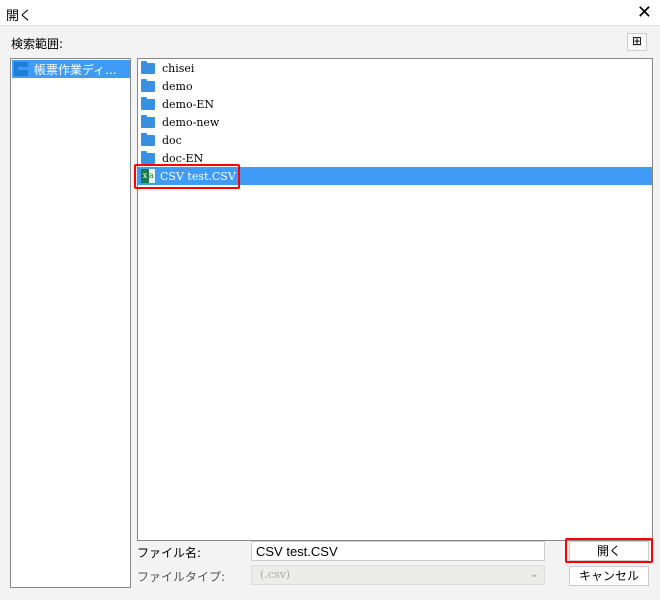 Image resolution: width=660 pixels, height=600 pixels. Describe the element at coordinates (534, 573) in the screenshot. I see `chevron-down-icon: ⌄` at that location.